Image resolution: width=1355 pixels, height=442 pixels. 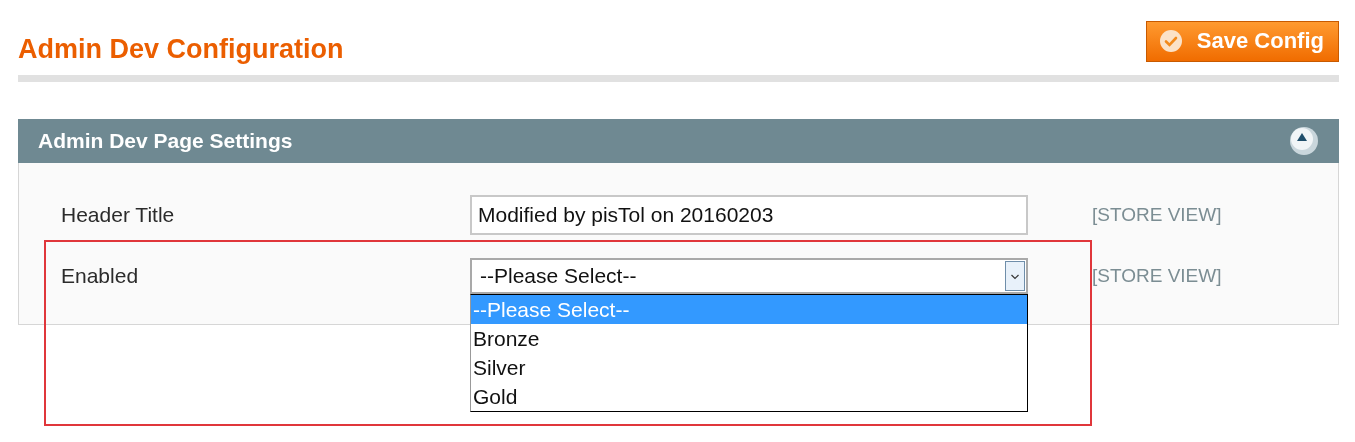 I want to click on section-header: Admin Dev Page Settings, so click(x=678, y=141).